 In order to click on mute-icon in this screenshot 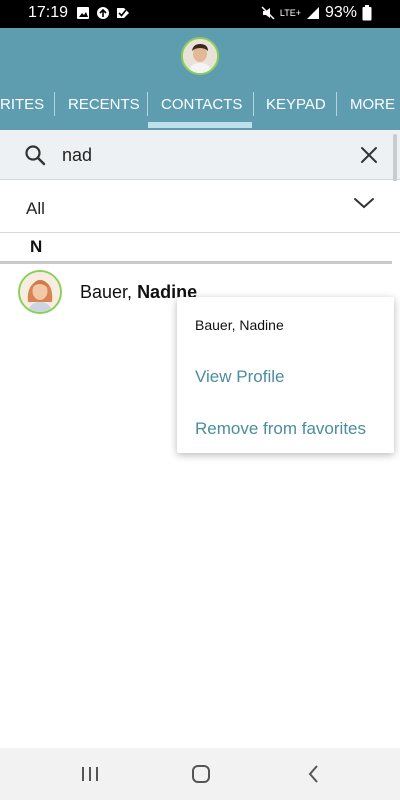, I will do `click(268, 13)`.